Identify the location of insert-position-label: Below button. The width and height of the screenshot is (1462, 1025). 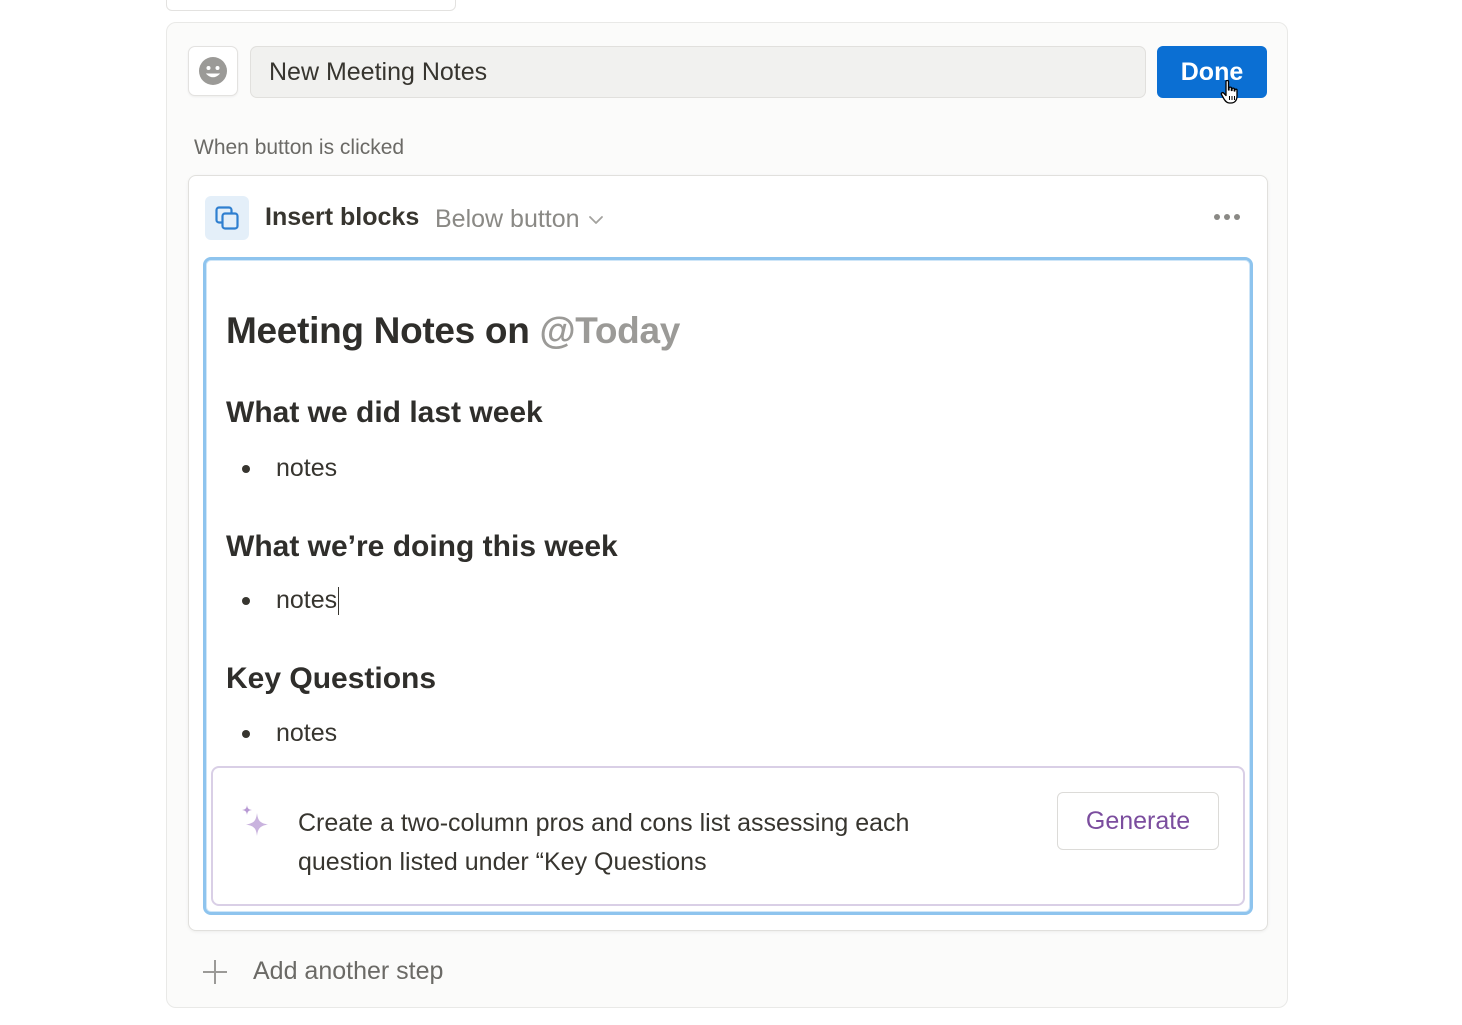
(507, 219).